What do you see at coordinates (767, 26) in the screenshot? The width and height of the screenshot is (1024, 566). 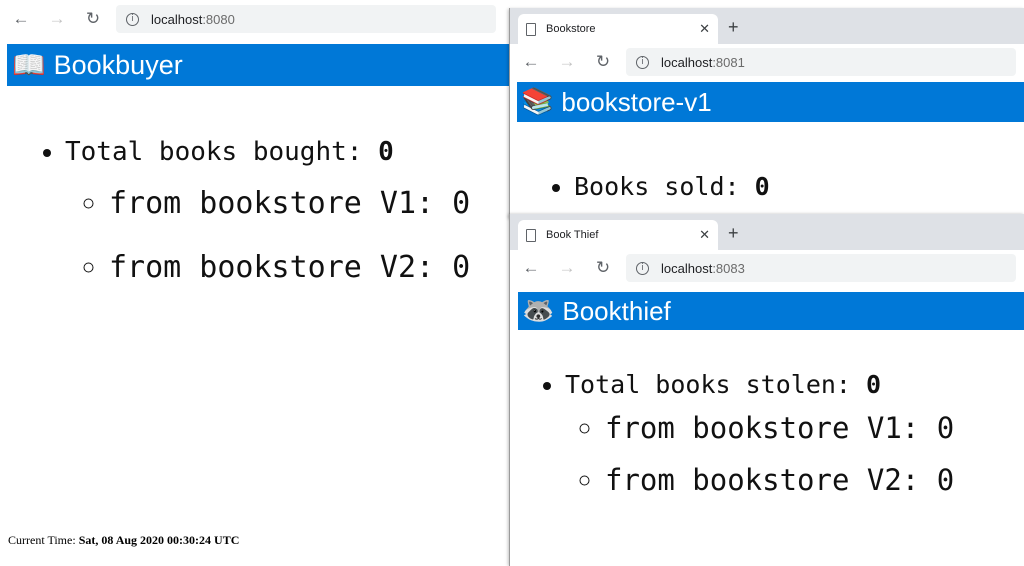 I see `tab-strip: Bookstore ✕ +` at bounding box center [767, 26].